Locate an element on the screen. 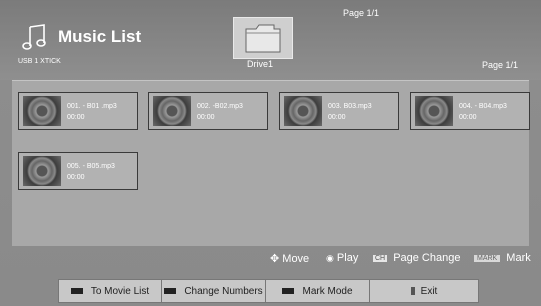 Image resolution: width=541 pixels, height=306 pixels. device-label: USB 1 XTICK is located at coordinates (39, 61).